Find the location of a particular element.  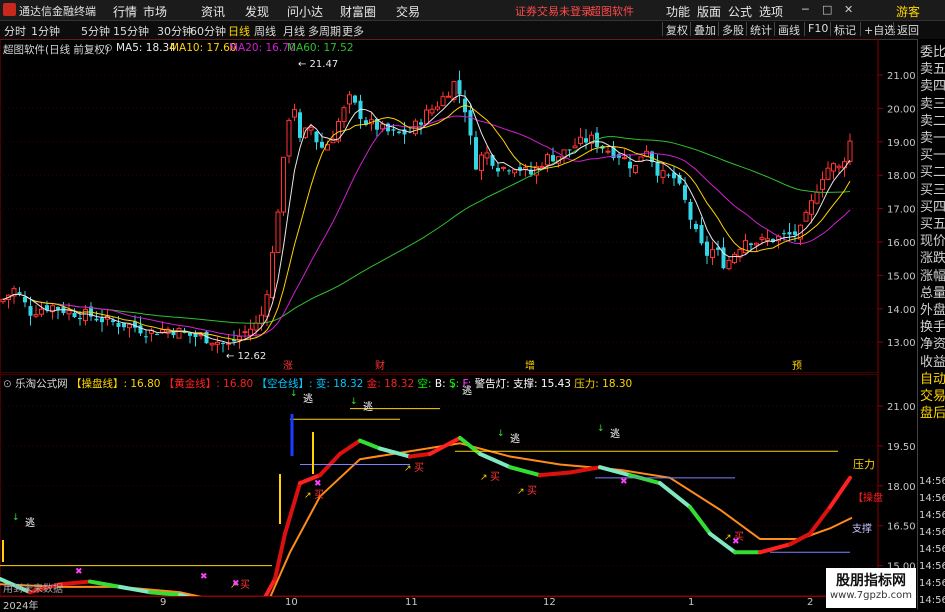

sidebar-item: 自动 is located at coordinates (932, 379).